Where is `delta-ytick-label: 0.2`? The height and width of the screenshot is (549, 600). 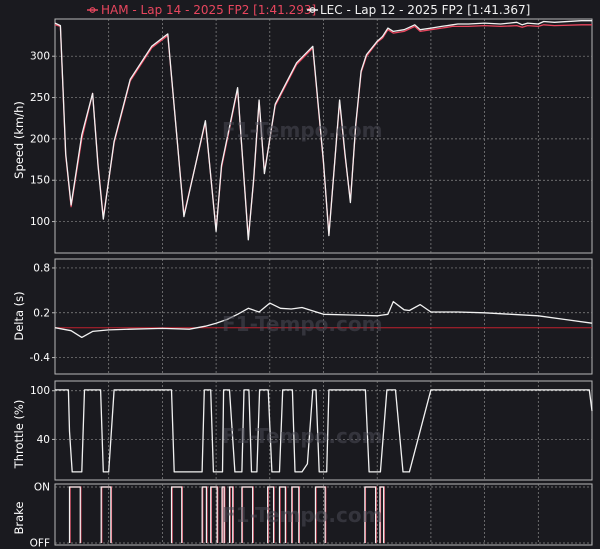 delta-ytick-label: 0.2 is located at coordinates (41, 313).